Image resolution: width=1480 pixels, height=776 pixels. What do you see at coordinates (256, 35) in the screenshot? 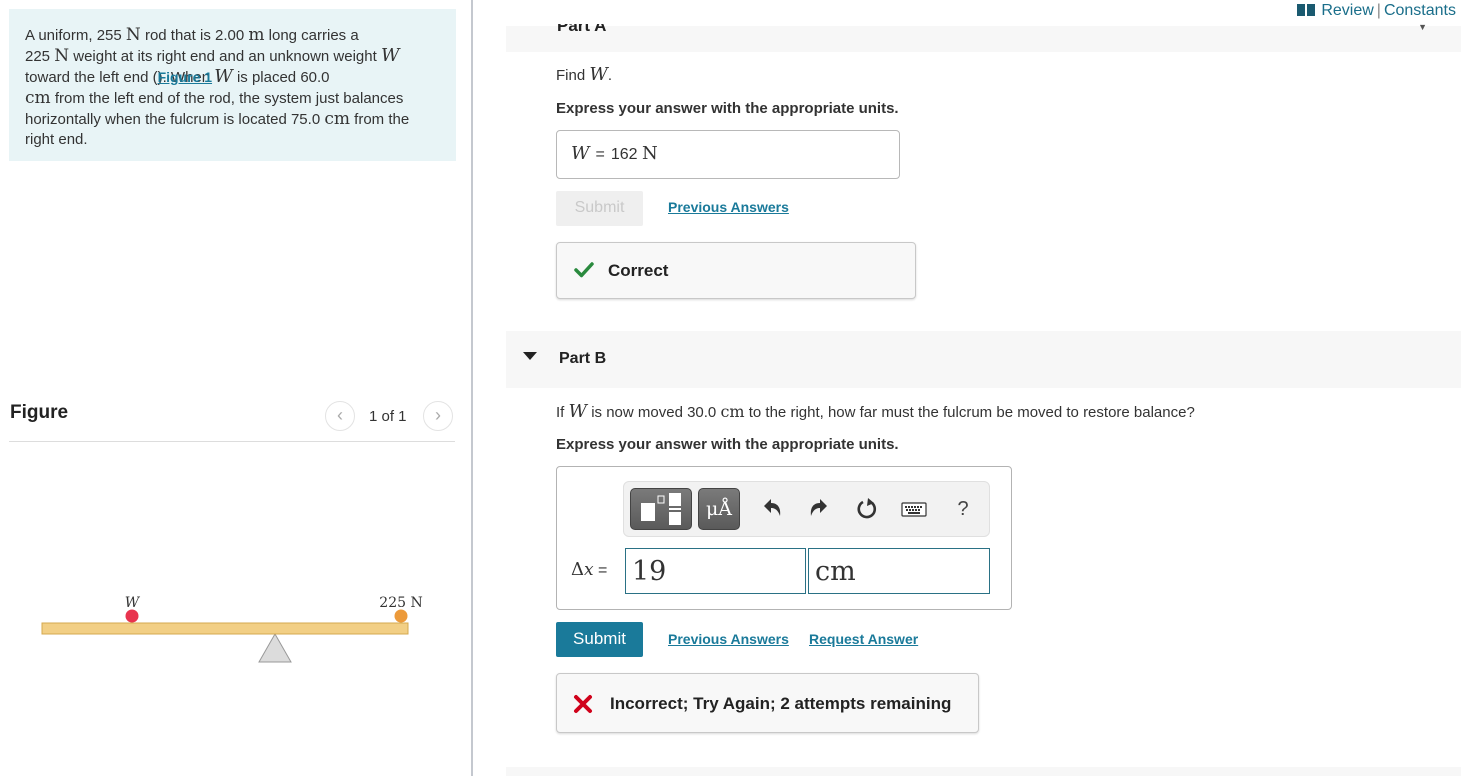
I see `unit: m` at bounding box center [256, 35].